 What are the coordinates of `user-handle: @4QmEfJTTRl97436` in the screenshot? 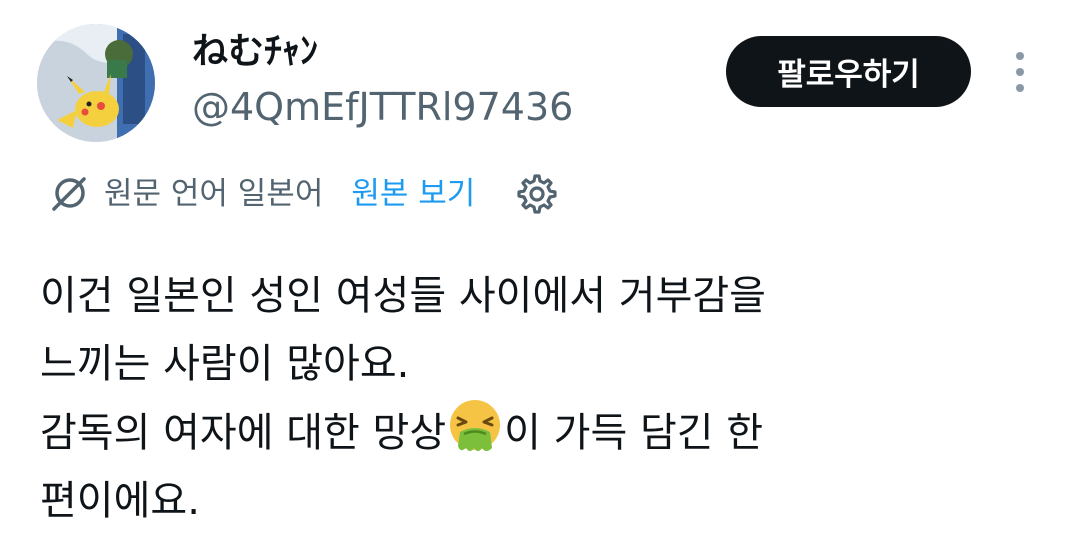 It's located at (382, 107).